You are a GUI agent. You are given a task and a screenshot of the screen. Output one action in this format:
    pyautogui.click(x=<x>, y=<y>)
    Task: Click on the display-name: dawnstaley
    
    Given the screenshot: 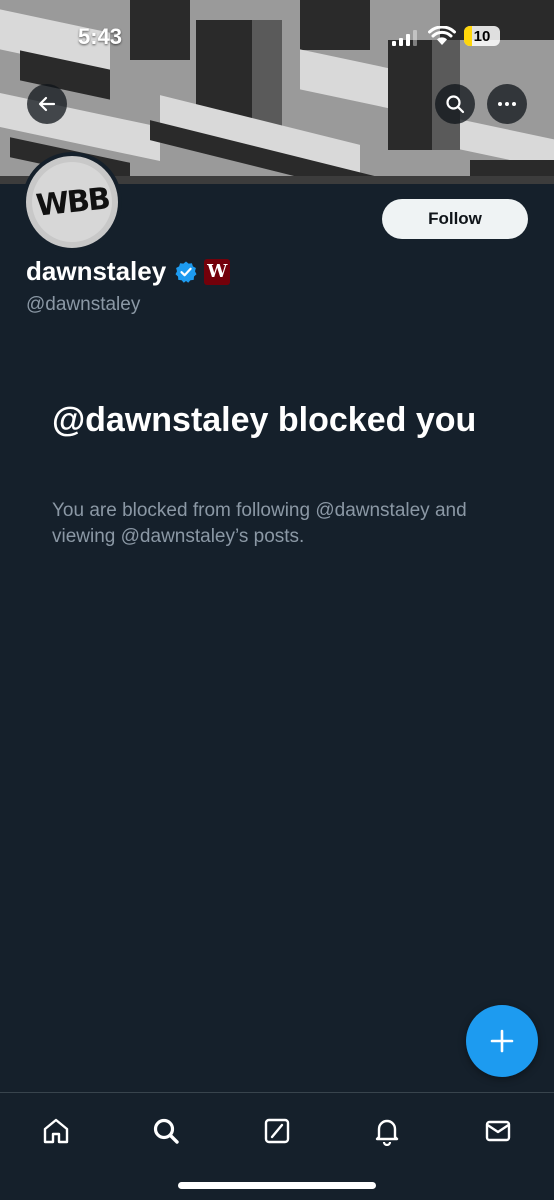 What is the action you would take?
    pyautogui.click(x=96, y=271)
    